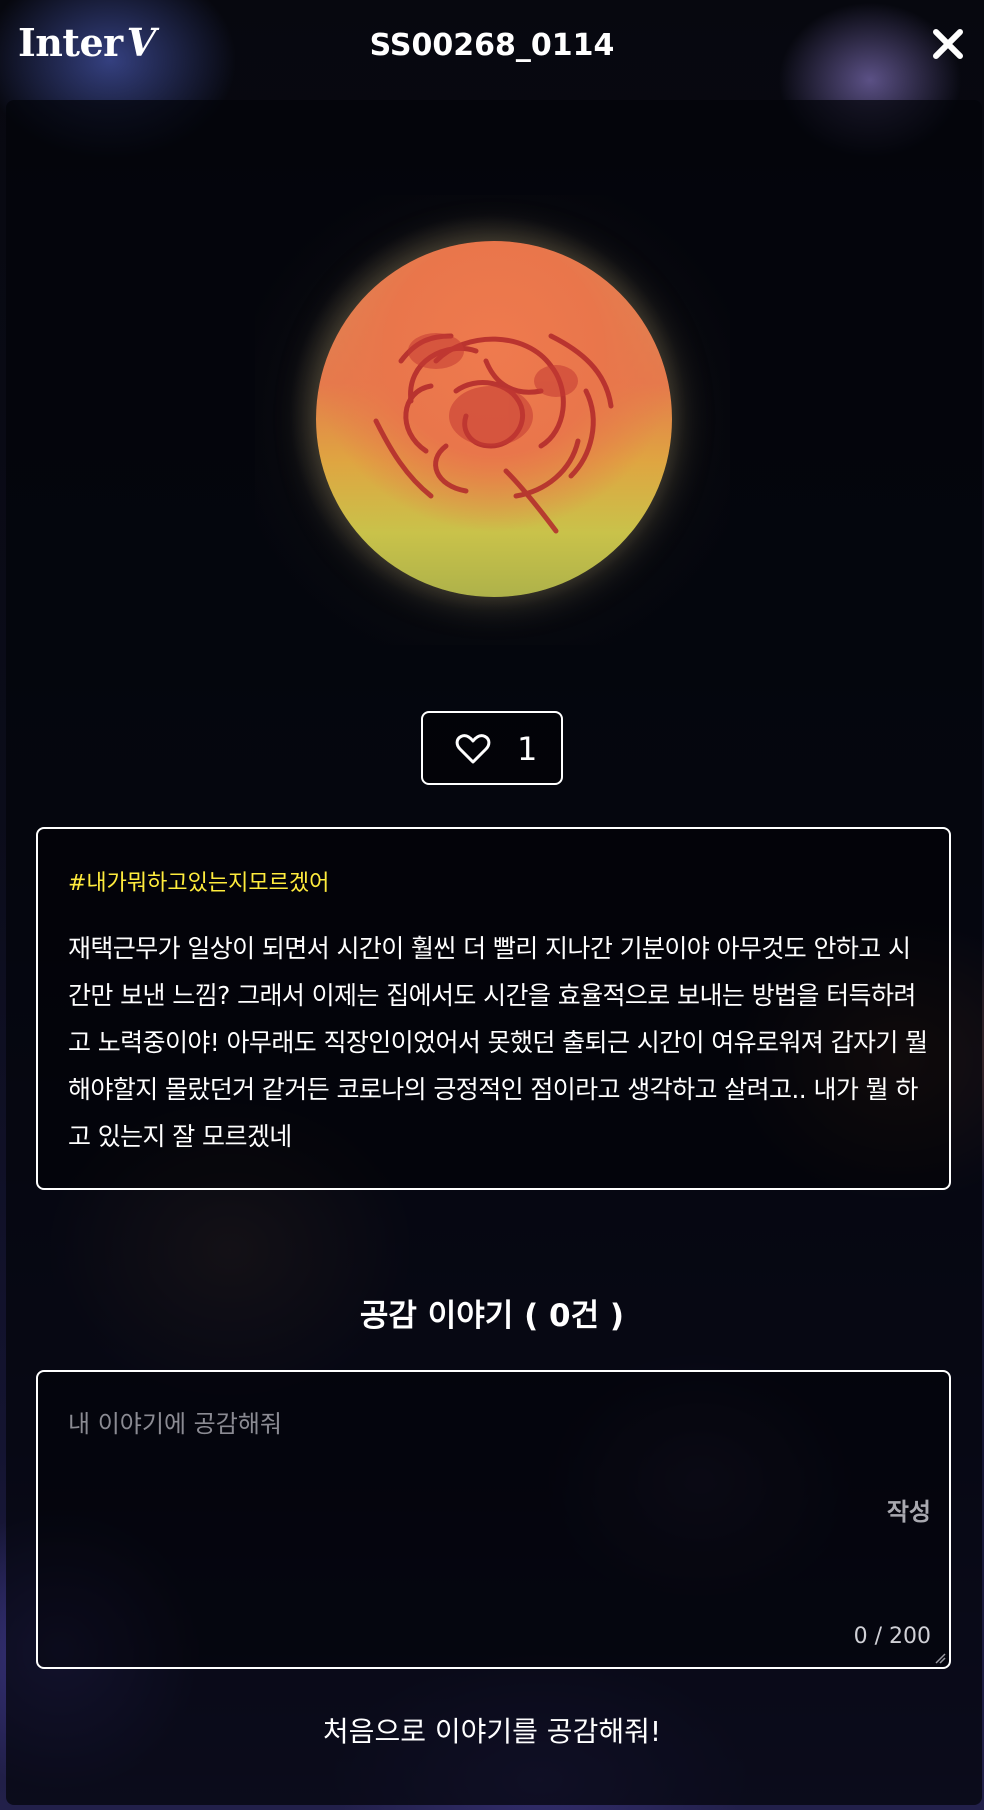 The height and width of the screenshot is (1810, 984). What do you see at coordinates (493, 433) in the screenshot?
I see `flower-pattern` at bounding box center [493, 433].